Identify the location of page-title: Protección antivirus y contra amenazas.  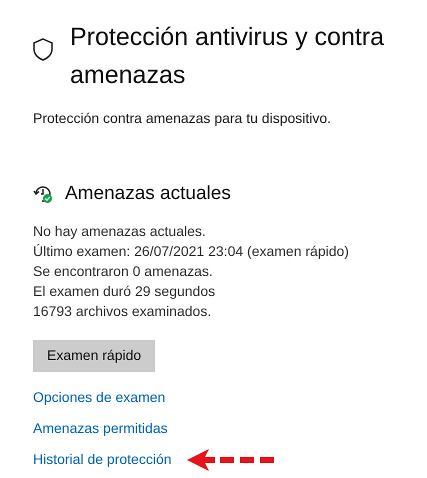
(228, 56).